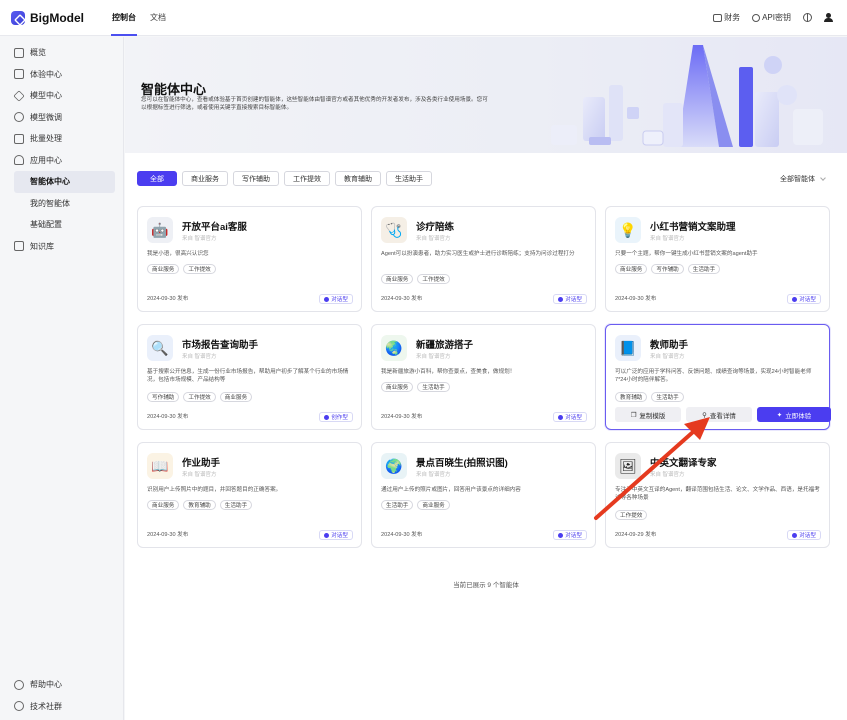 The height and width of the screenshot is (720, 847). Describe the element at coordinates (409, 178) in the screenshot. I see `filter-life: 生活助手` at that location.